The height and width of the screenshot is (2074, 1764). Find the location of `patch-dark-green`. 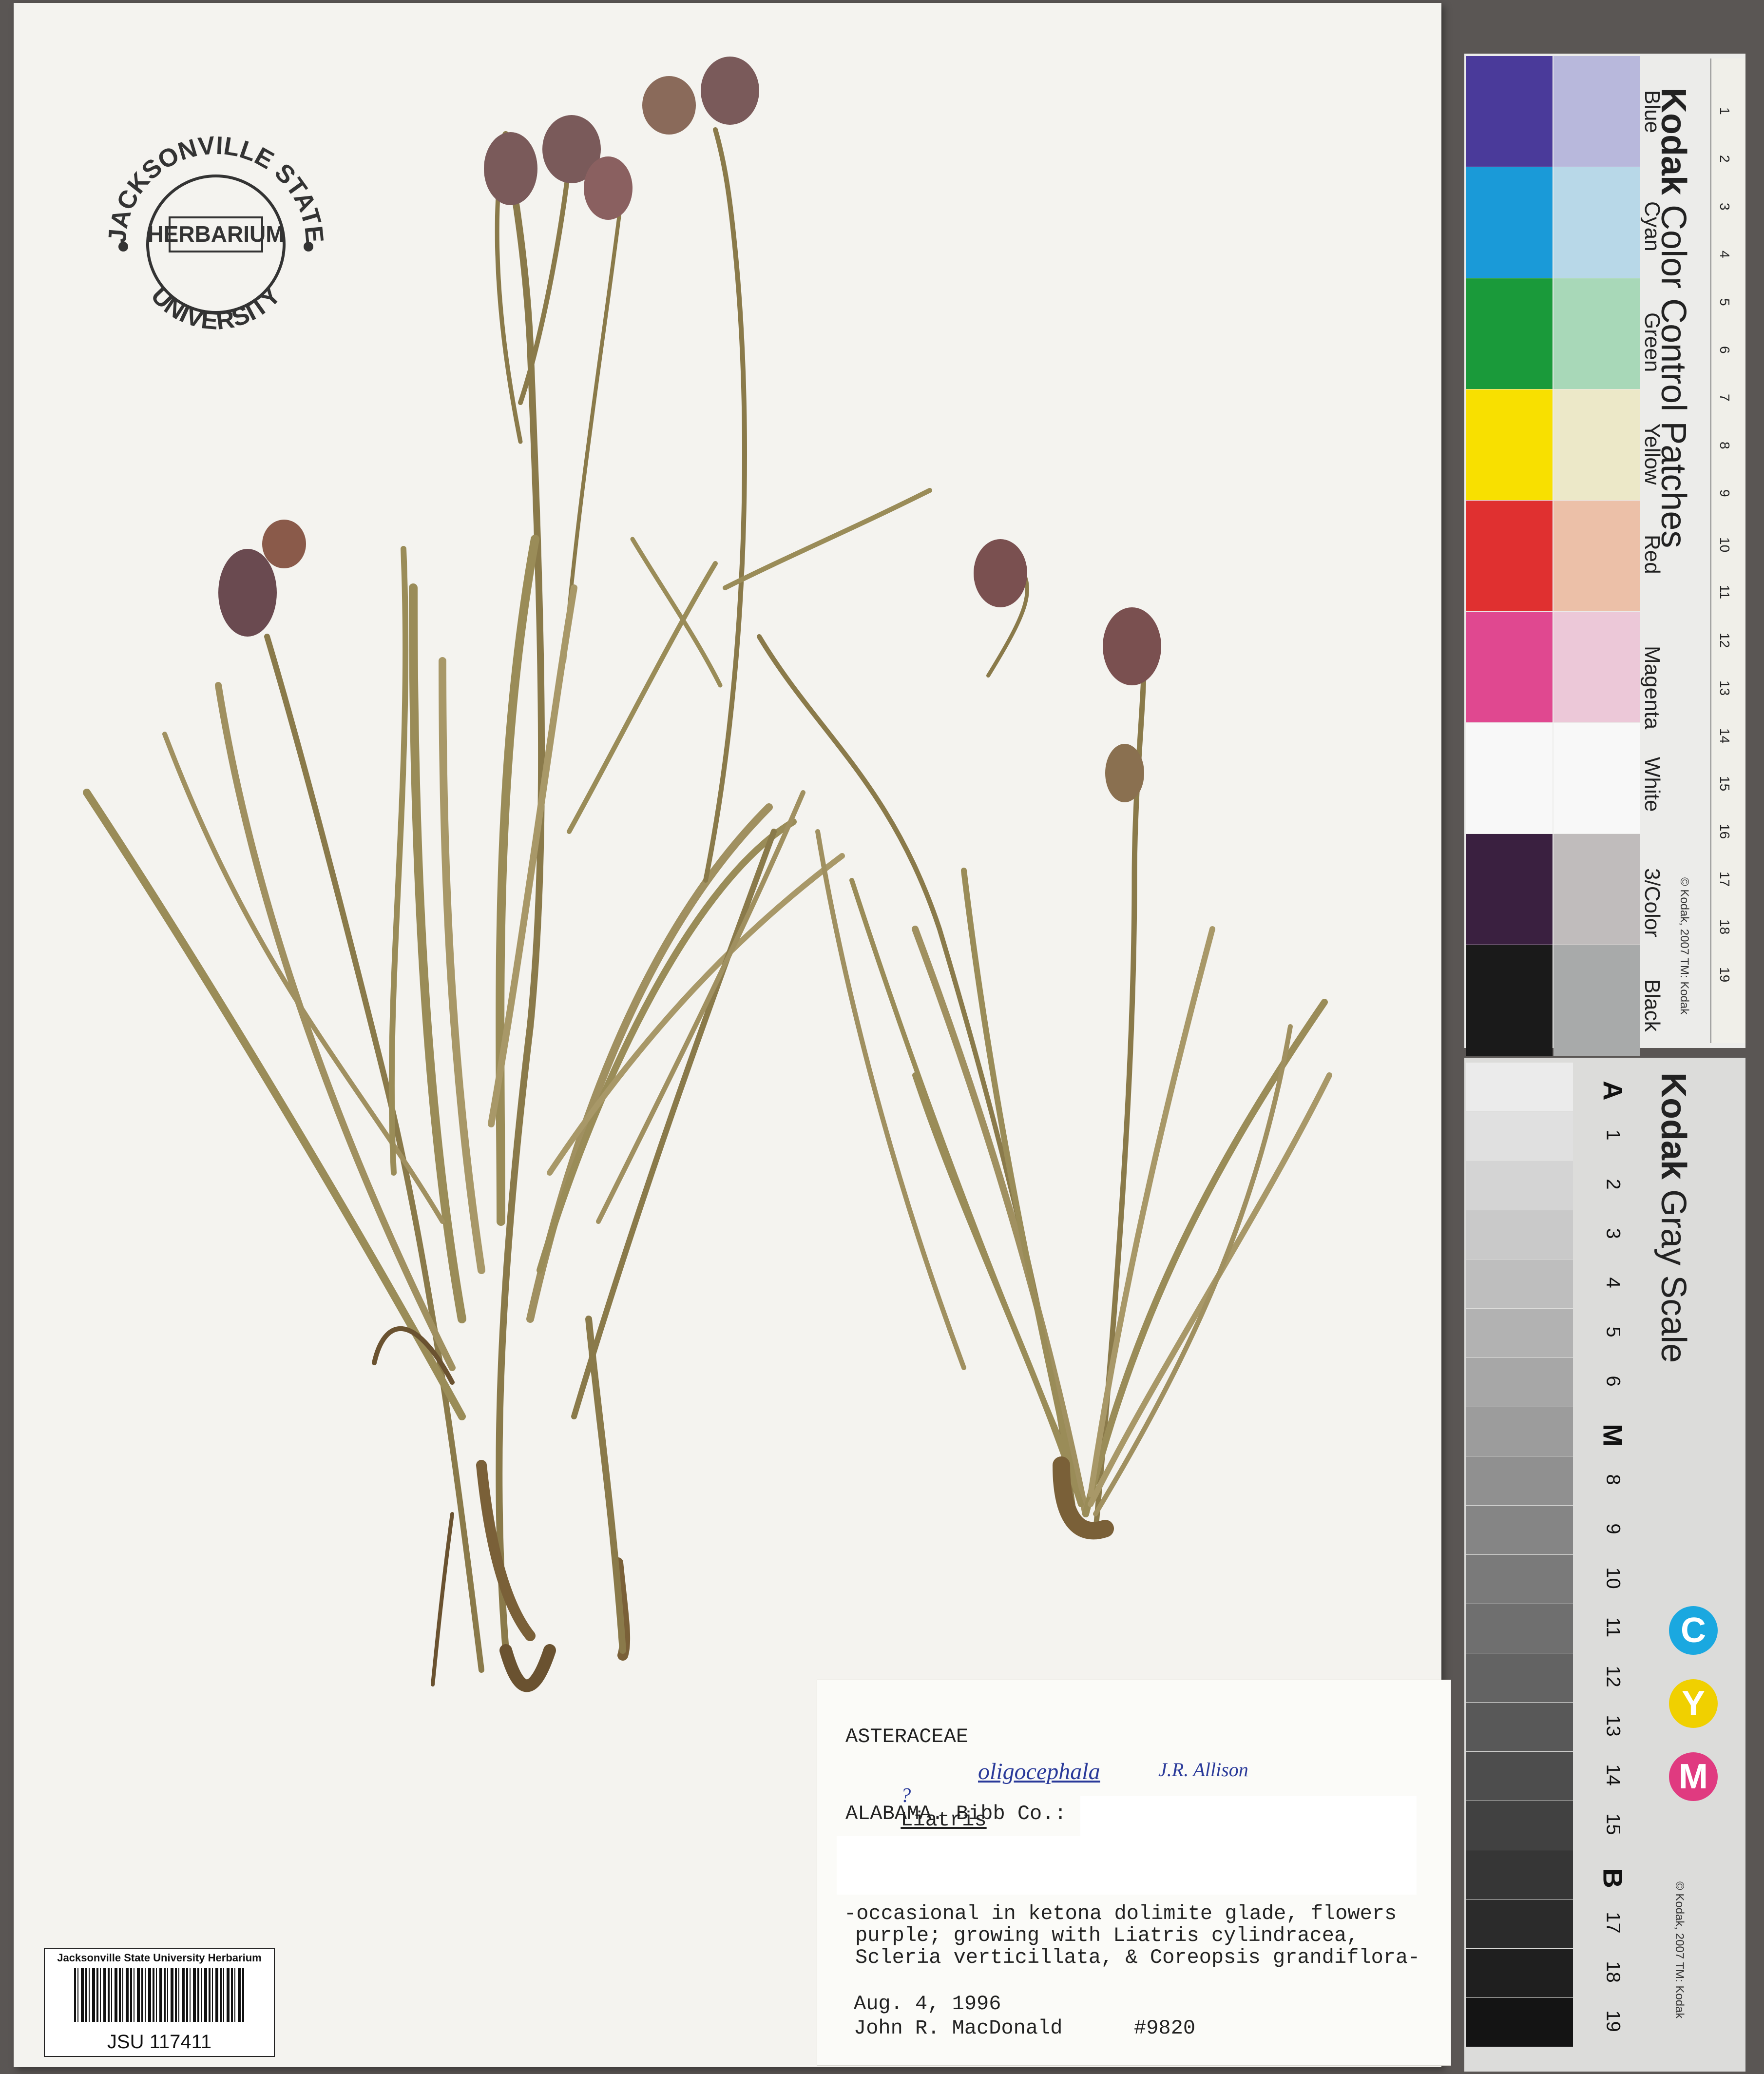

patch-dark-green is located at coordinates (1510, 333).